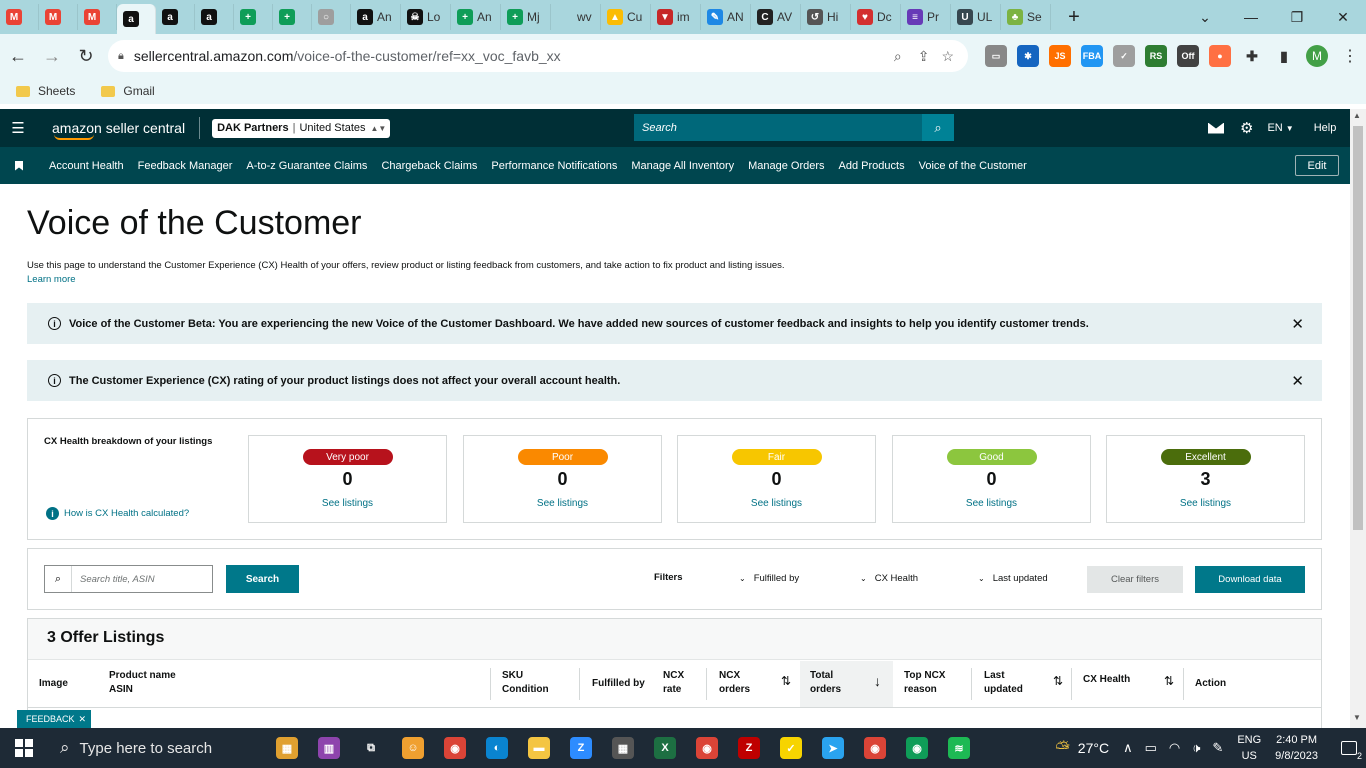 The image size is (1366, 768). Describe the element at coordinates (1343, 17) in the screenshot. I see `close-window-icon: ✕` at that location.